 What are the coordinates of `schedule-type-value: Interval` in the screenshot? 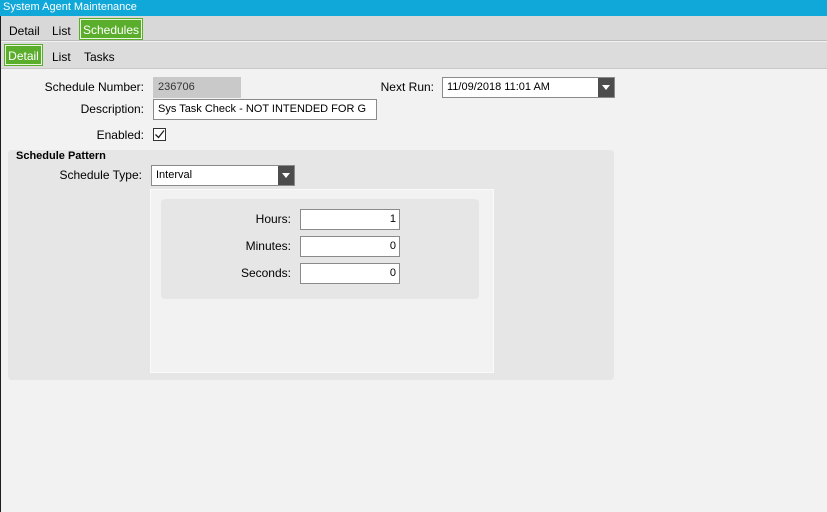 It's located at (174, 175).